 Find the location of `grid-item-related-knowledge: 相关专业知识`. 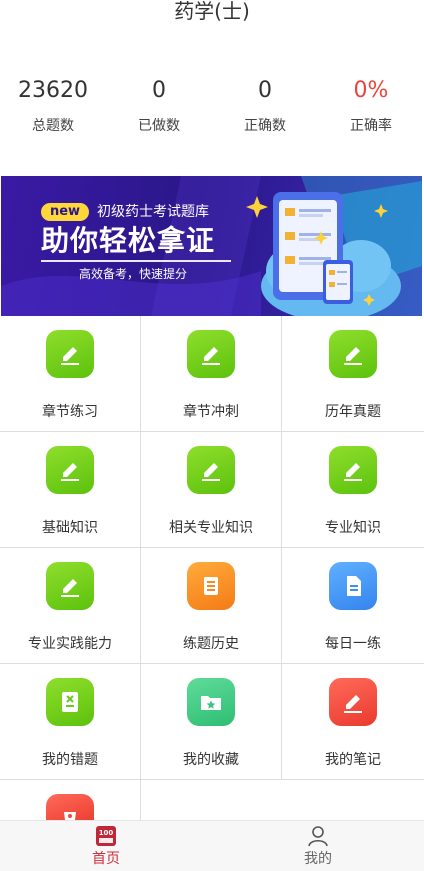

grid-item-related-knowledge: 相关专业知识 is located at coordinates (211, 489).